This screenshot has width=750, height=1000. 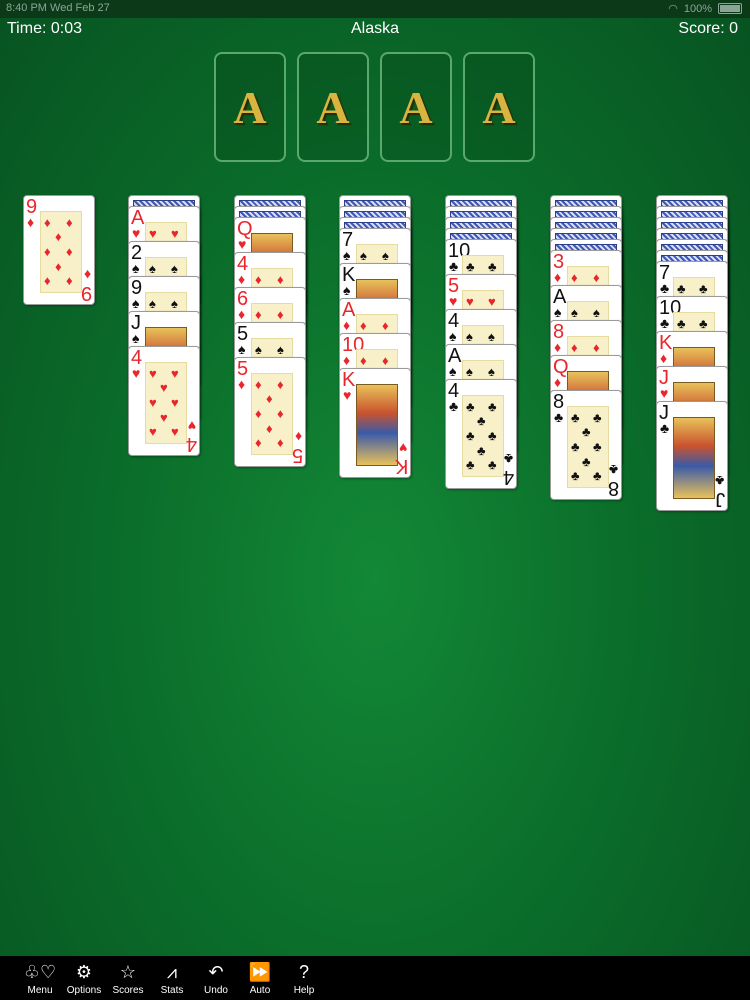 What do you see at coordinates (86, 285) in the screenshot?
I see `card-corner-rotated: 9 ♦` at bounding box center [86, 285].